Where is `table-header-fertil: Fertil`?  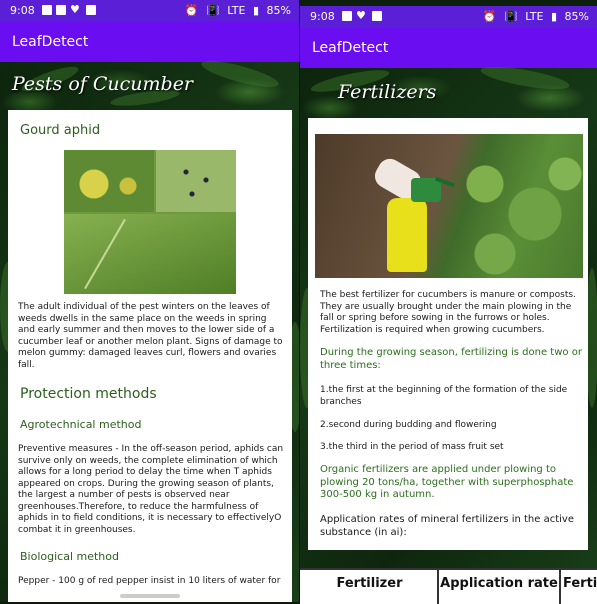
table-header-fertil: Fertil is located at coordinates (580, 583).